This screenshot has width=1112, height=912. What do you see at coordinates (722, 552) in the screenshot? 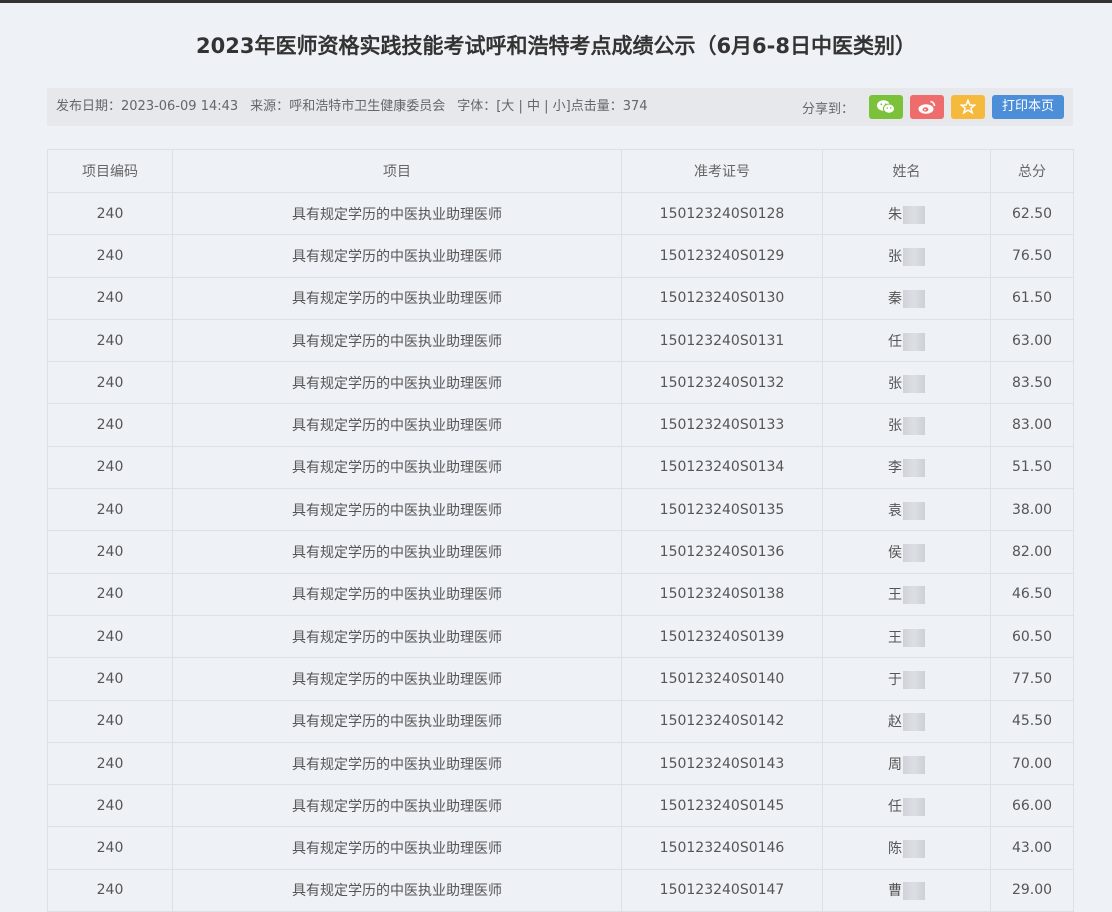
I see `cell-exam-number: 150123240S0136` at bounding box center [722, 552].